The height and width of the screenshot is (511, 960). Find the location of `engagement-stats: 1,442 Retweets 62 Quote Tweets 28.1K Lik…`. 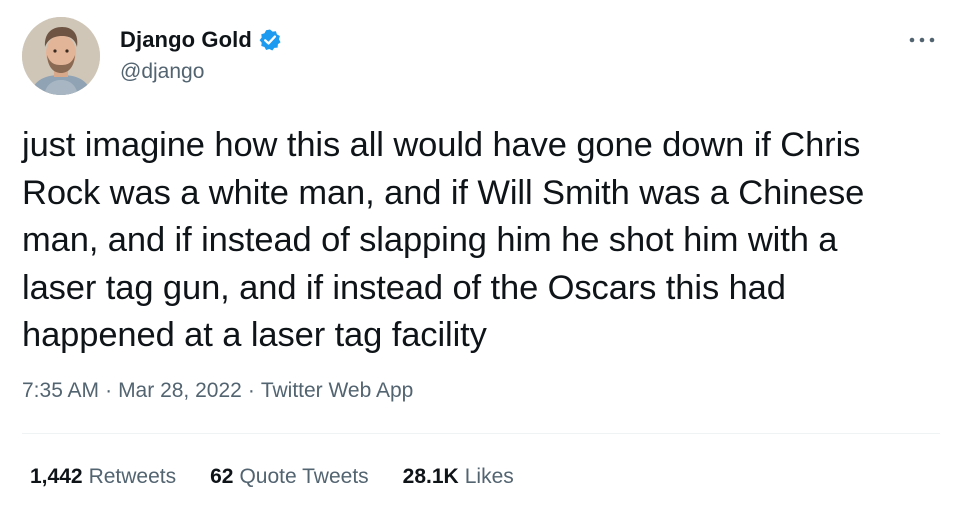

engagement-stats: 1,442 Retweets 62 Quote Tweets 28.1K Lik… is located at coordinates (289, 477).